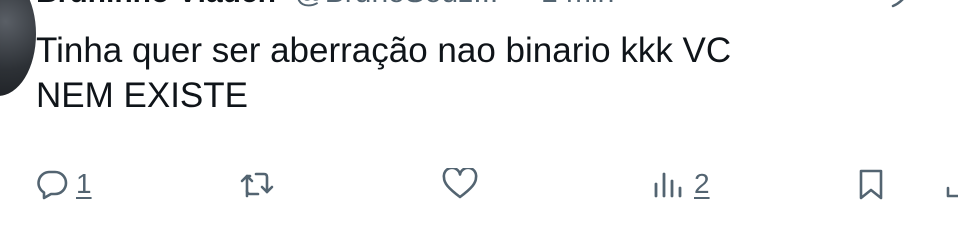 Image resolution: width=959 pixels, height=243 pixels. I want to click on share-button, so click(950, 184).